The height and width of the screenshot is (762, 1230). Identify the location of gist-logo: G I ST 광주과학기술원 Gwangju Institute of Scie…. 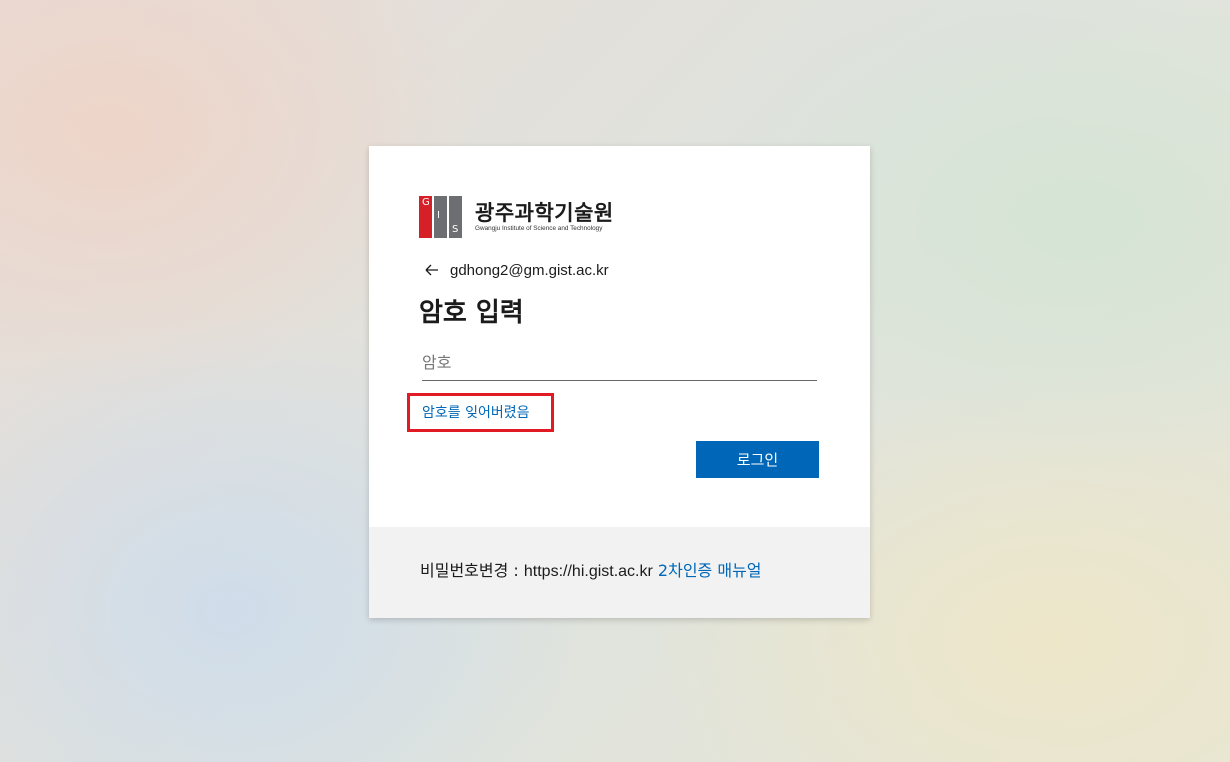
(525, 217).